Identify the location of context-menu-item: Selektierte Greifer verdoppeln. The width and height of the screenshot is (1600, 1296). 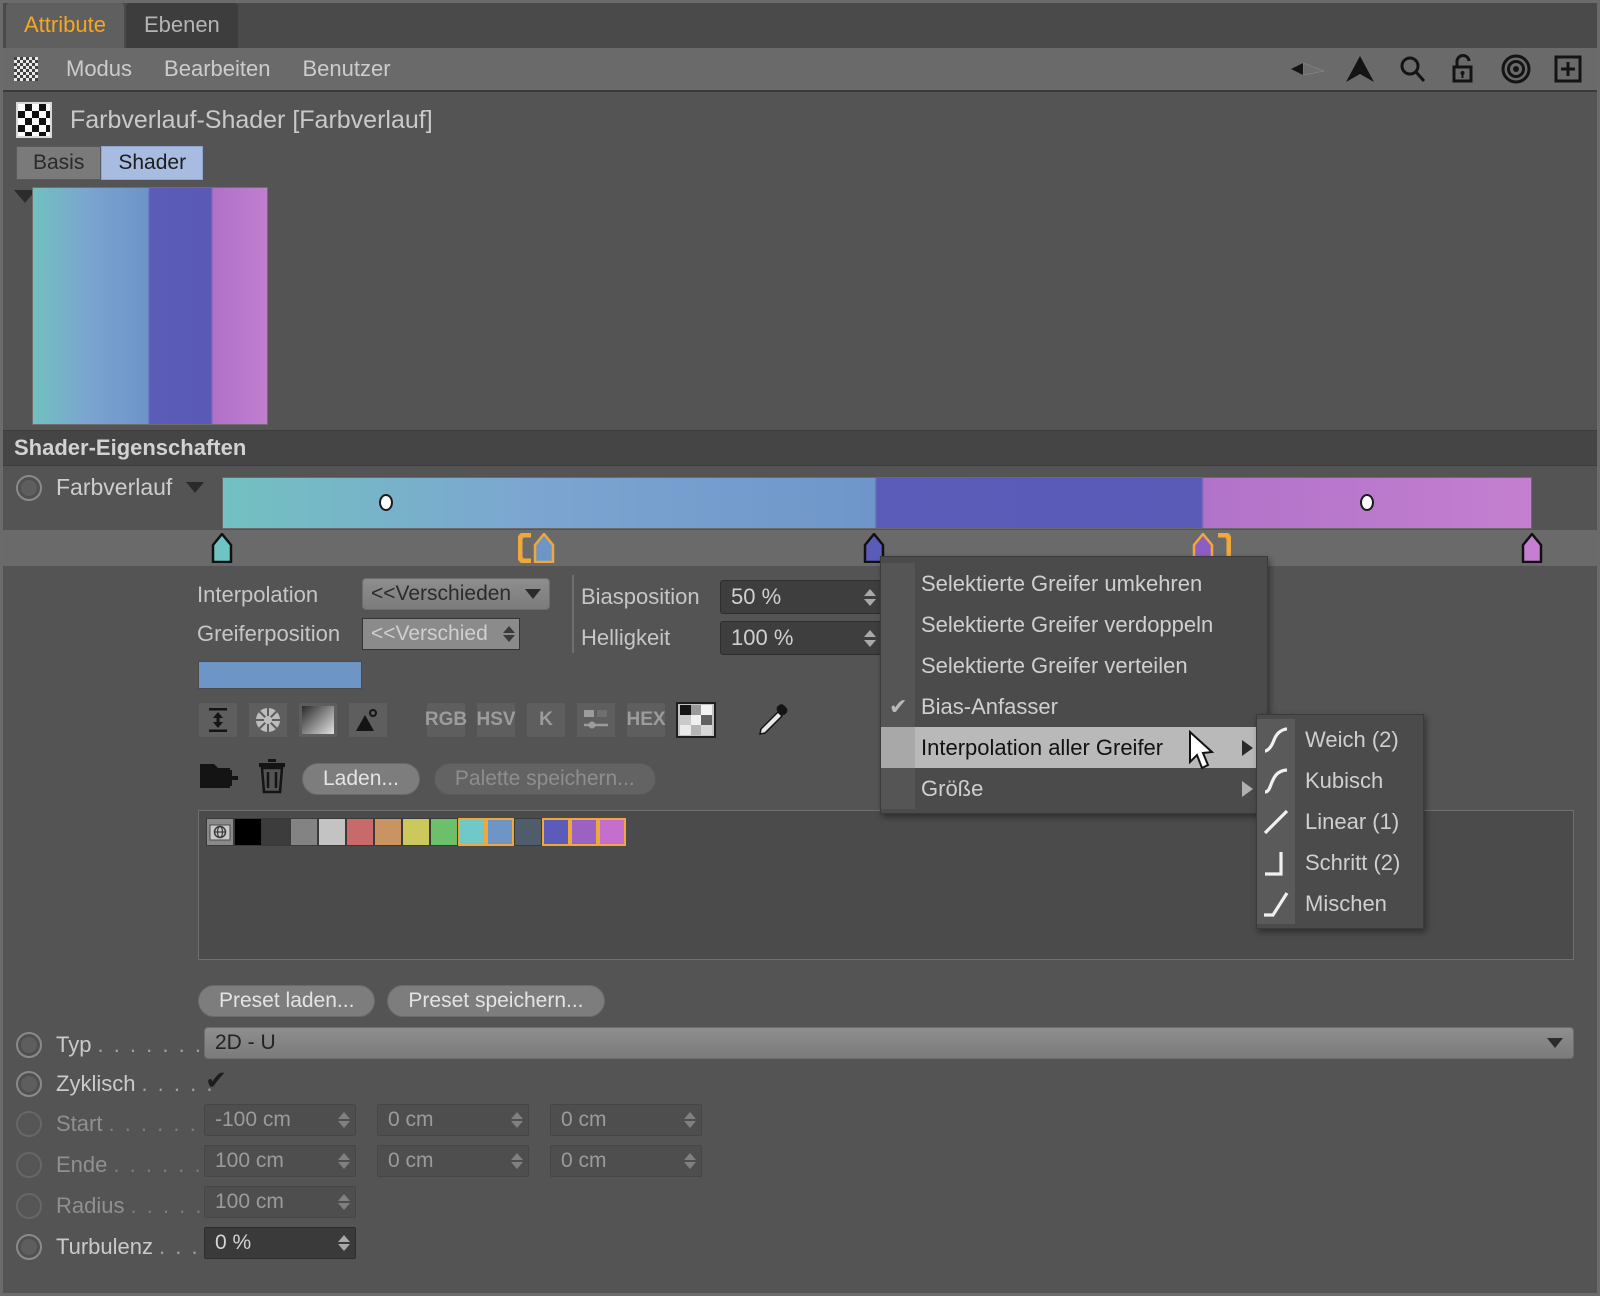
(1074, 624).